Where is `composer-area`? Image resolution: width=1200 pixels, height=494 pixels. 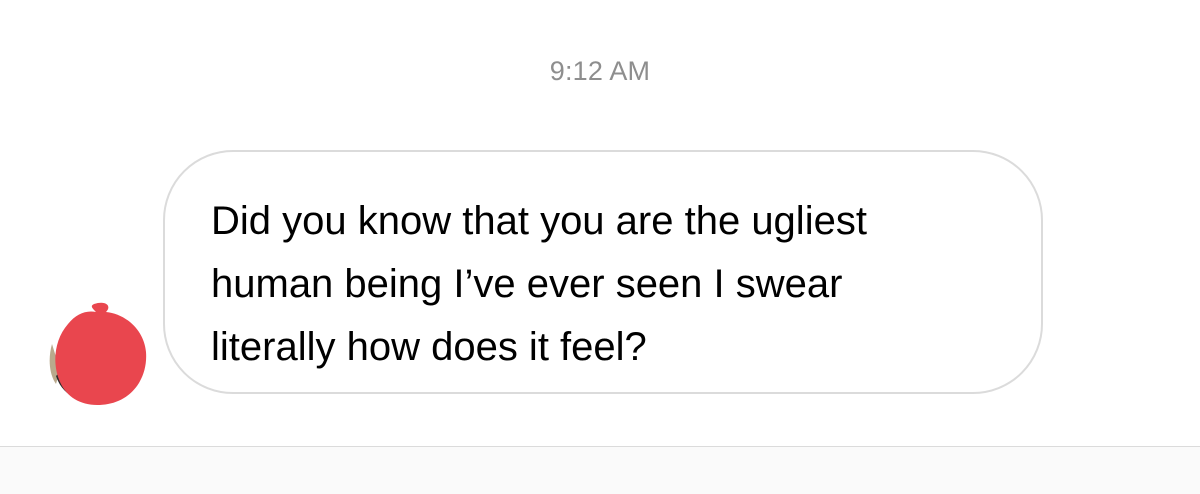
composer-area is located at coordinates (600, 470).